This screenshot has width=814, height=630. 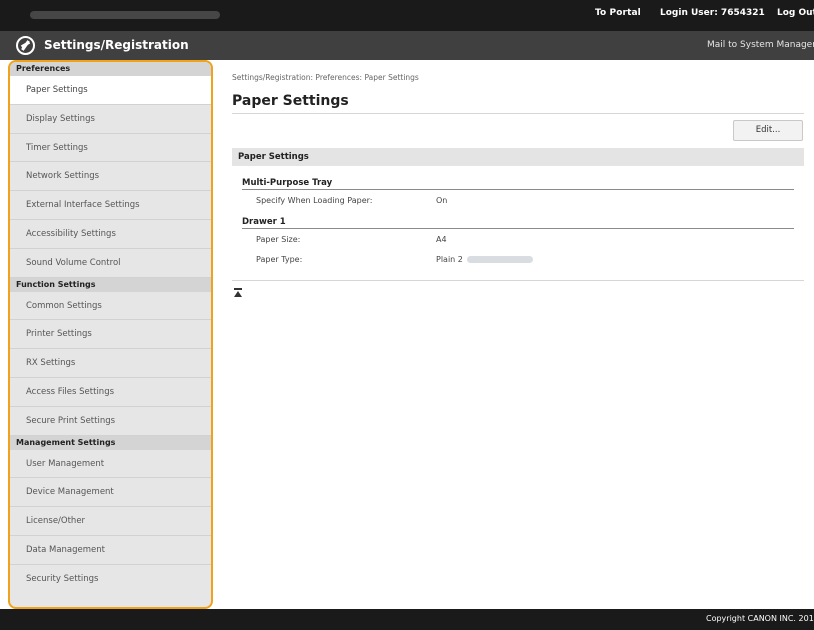 What do you see at coordinates (795, 13) in the screenshot?
I see `logout-link: Log Out` at bounding box center [795, 13].